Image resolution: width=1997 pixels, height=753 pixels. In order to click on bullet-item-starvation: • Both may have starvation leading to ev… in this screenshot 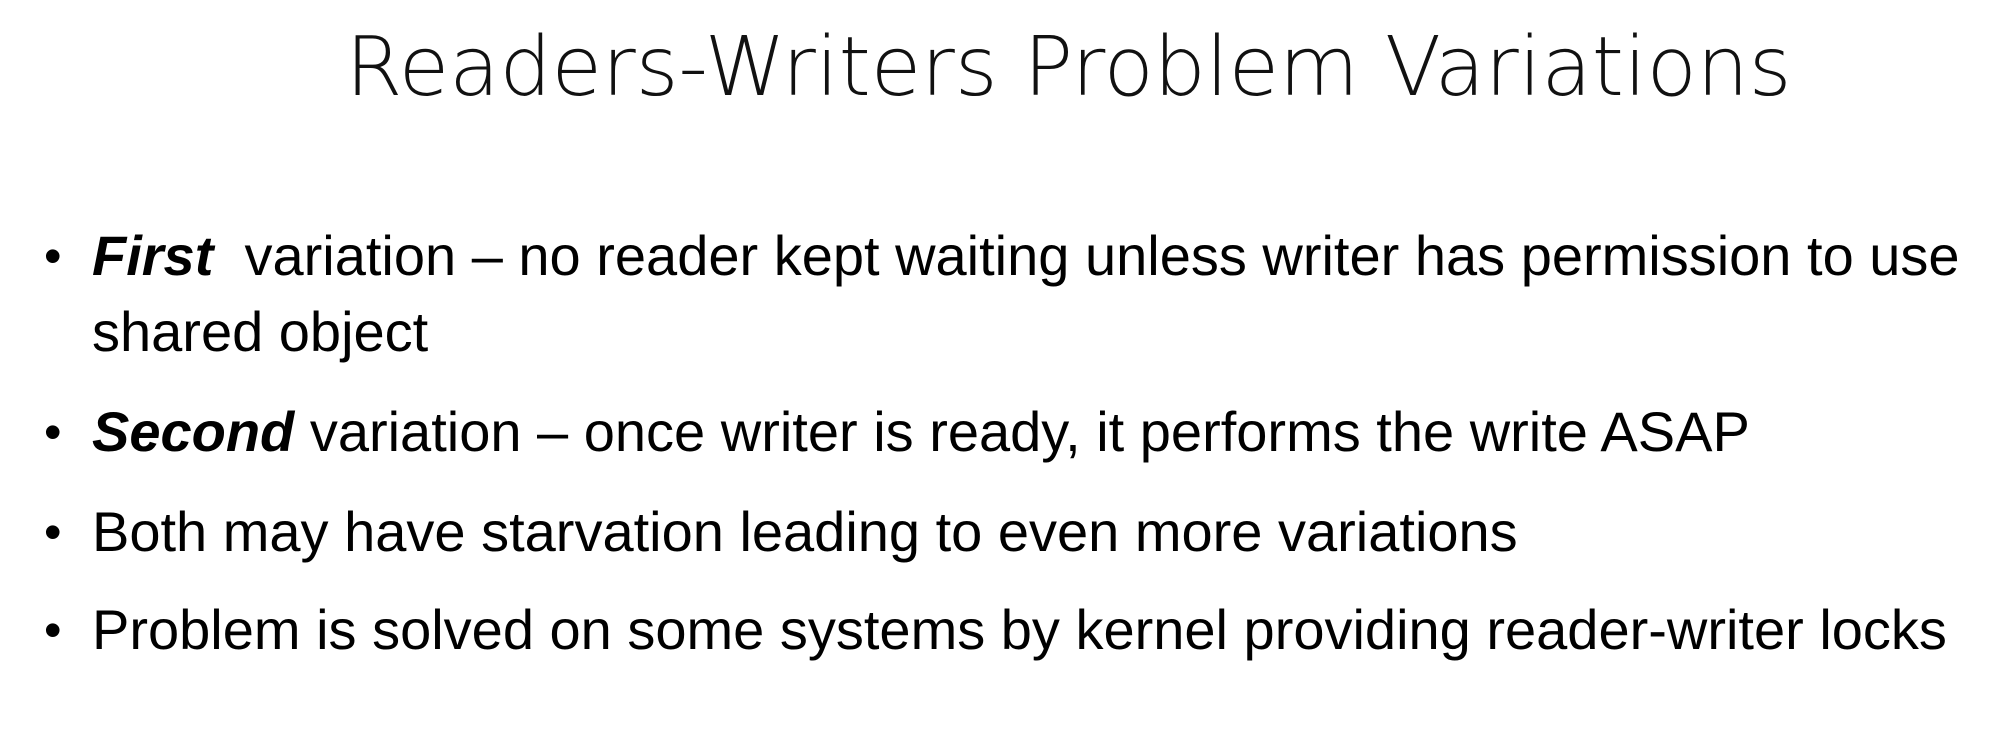, I will do `click(1019, 532)`.